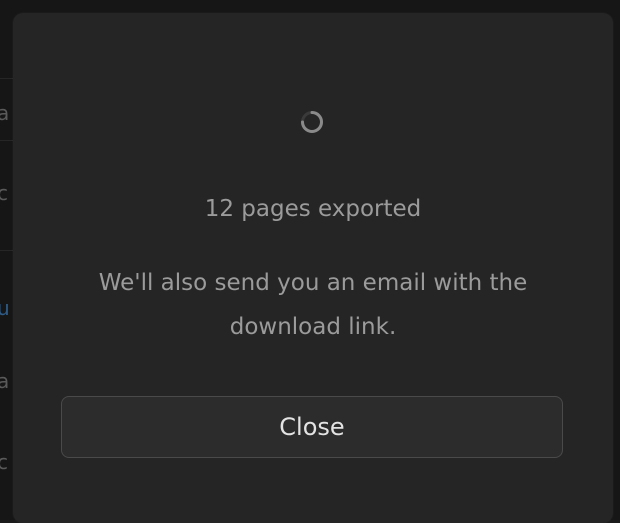  I want to click on close-button: Close, so click(312, 427).